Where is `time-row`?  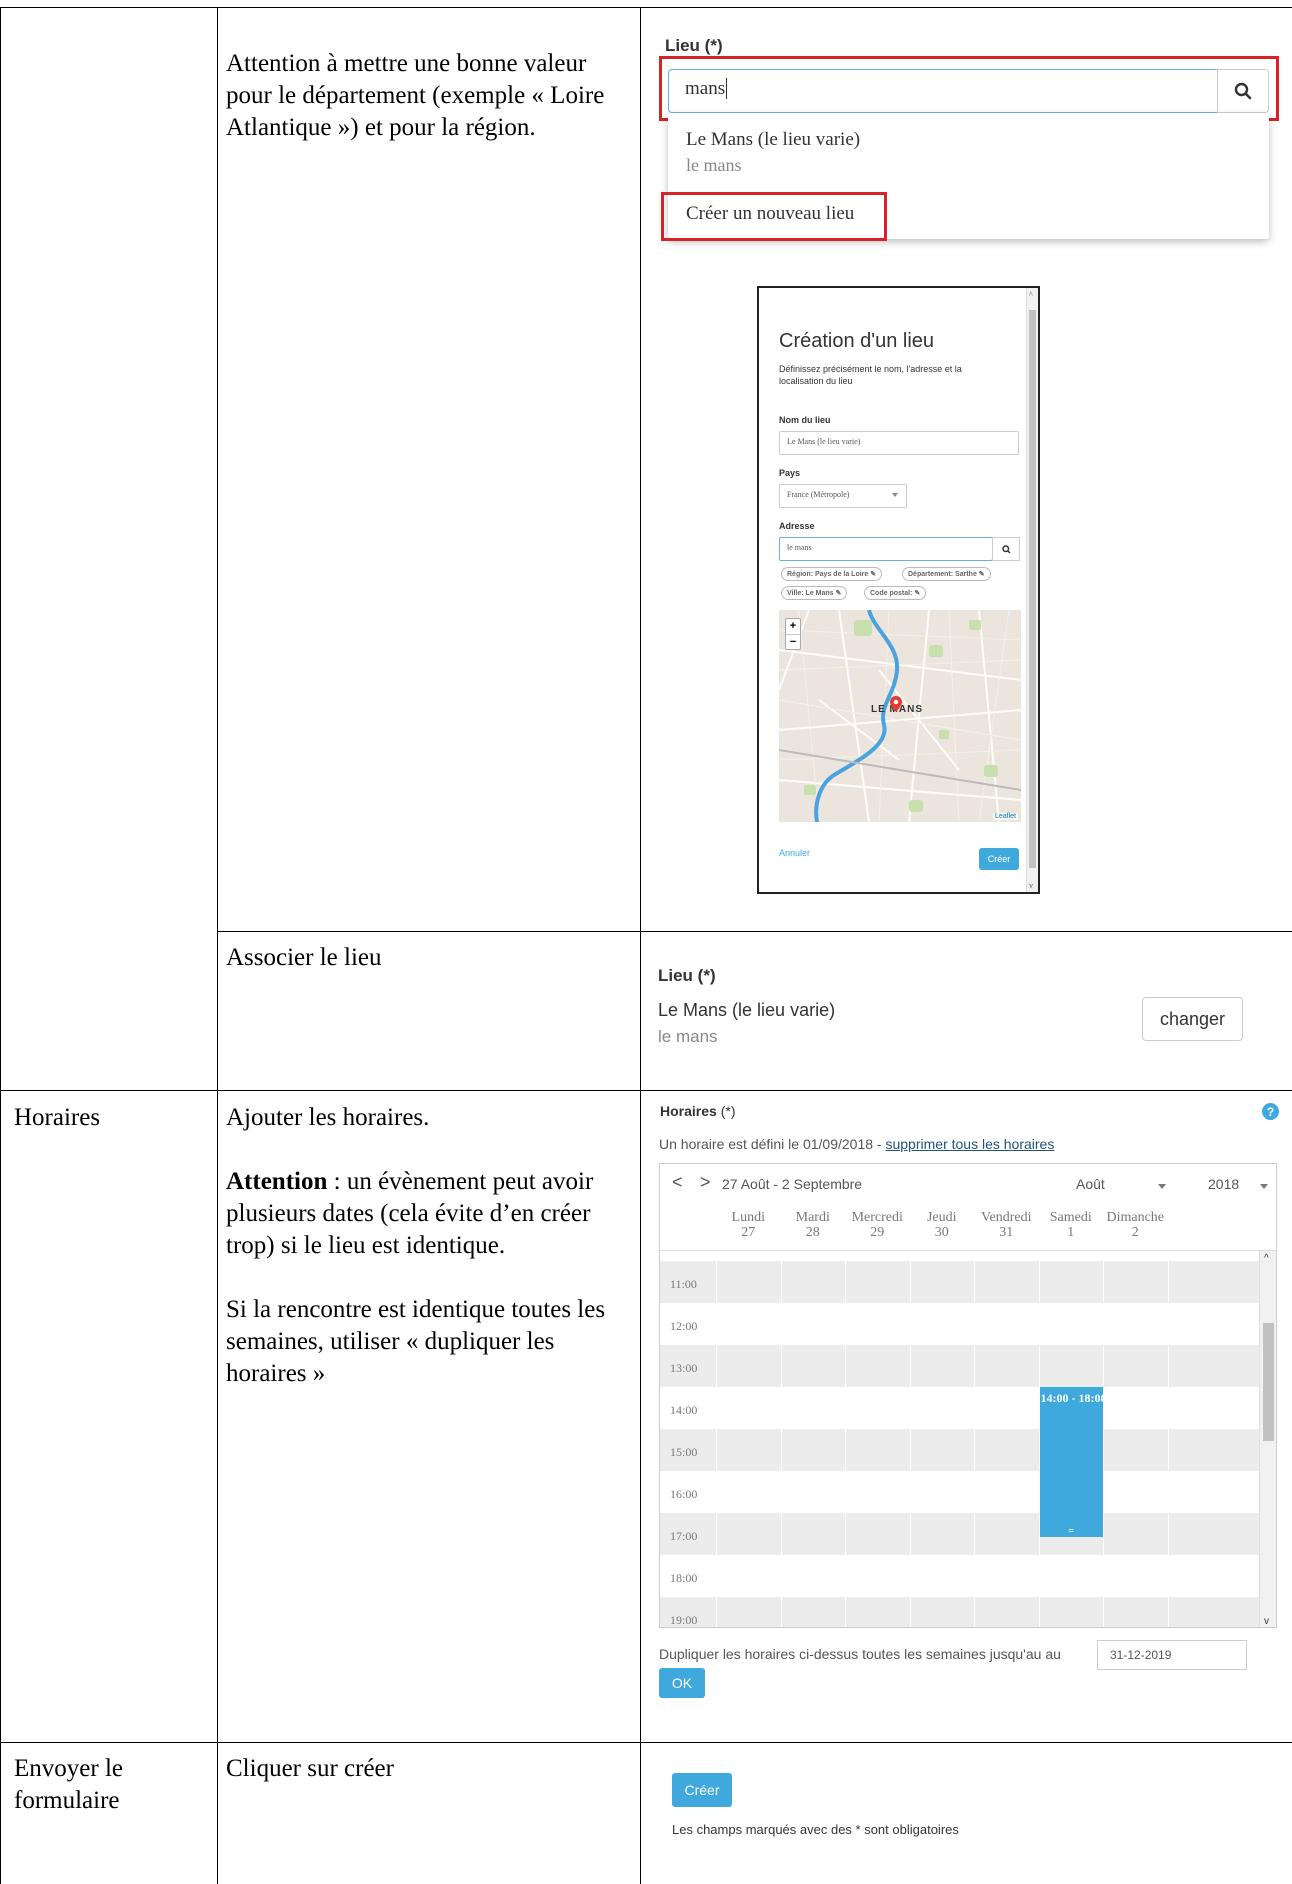 time-row is located at coordinates (960, 1256).